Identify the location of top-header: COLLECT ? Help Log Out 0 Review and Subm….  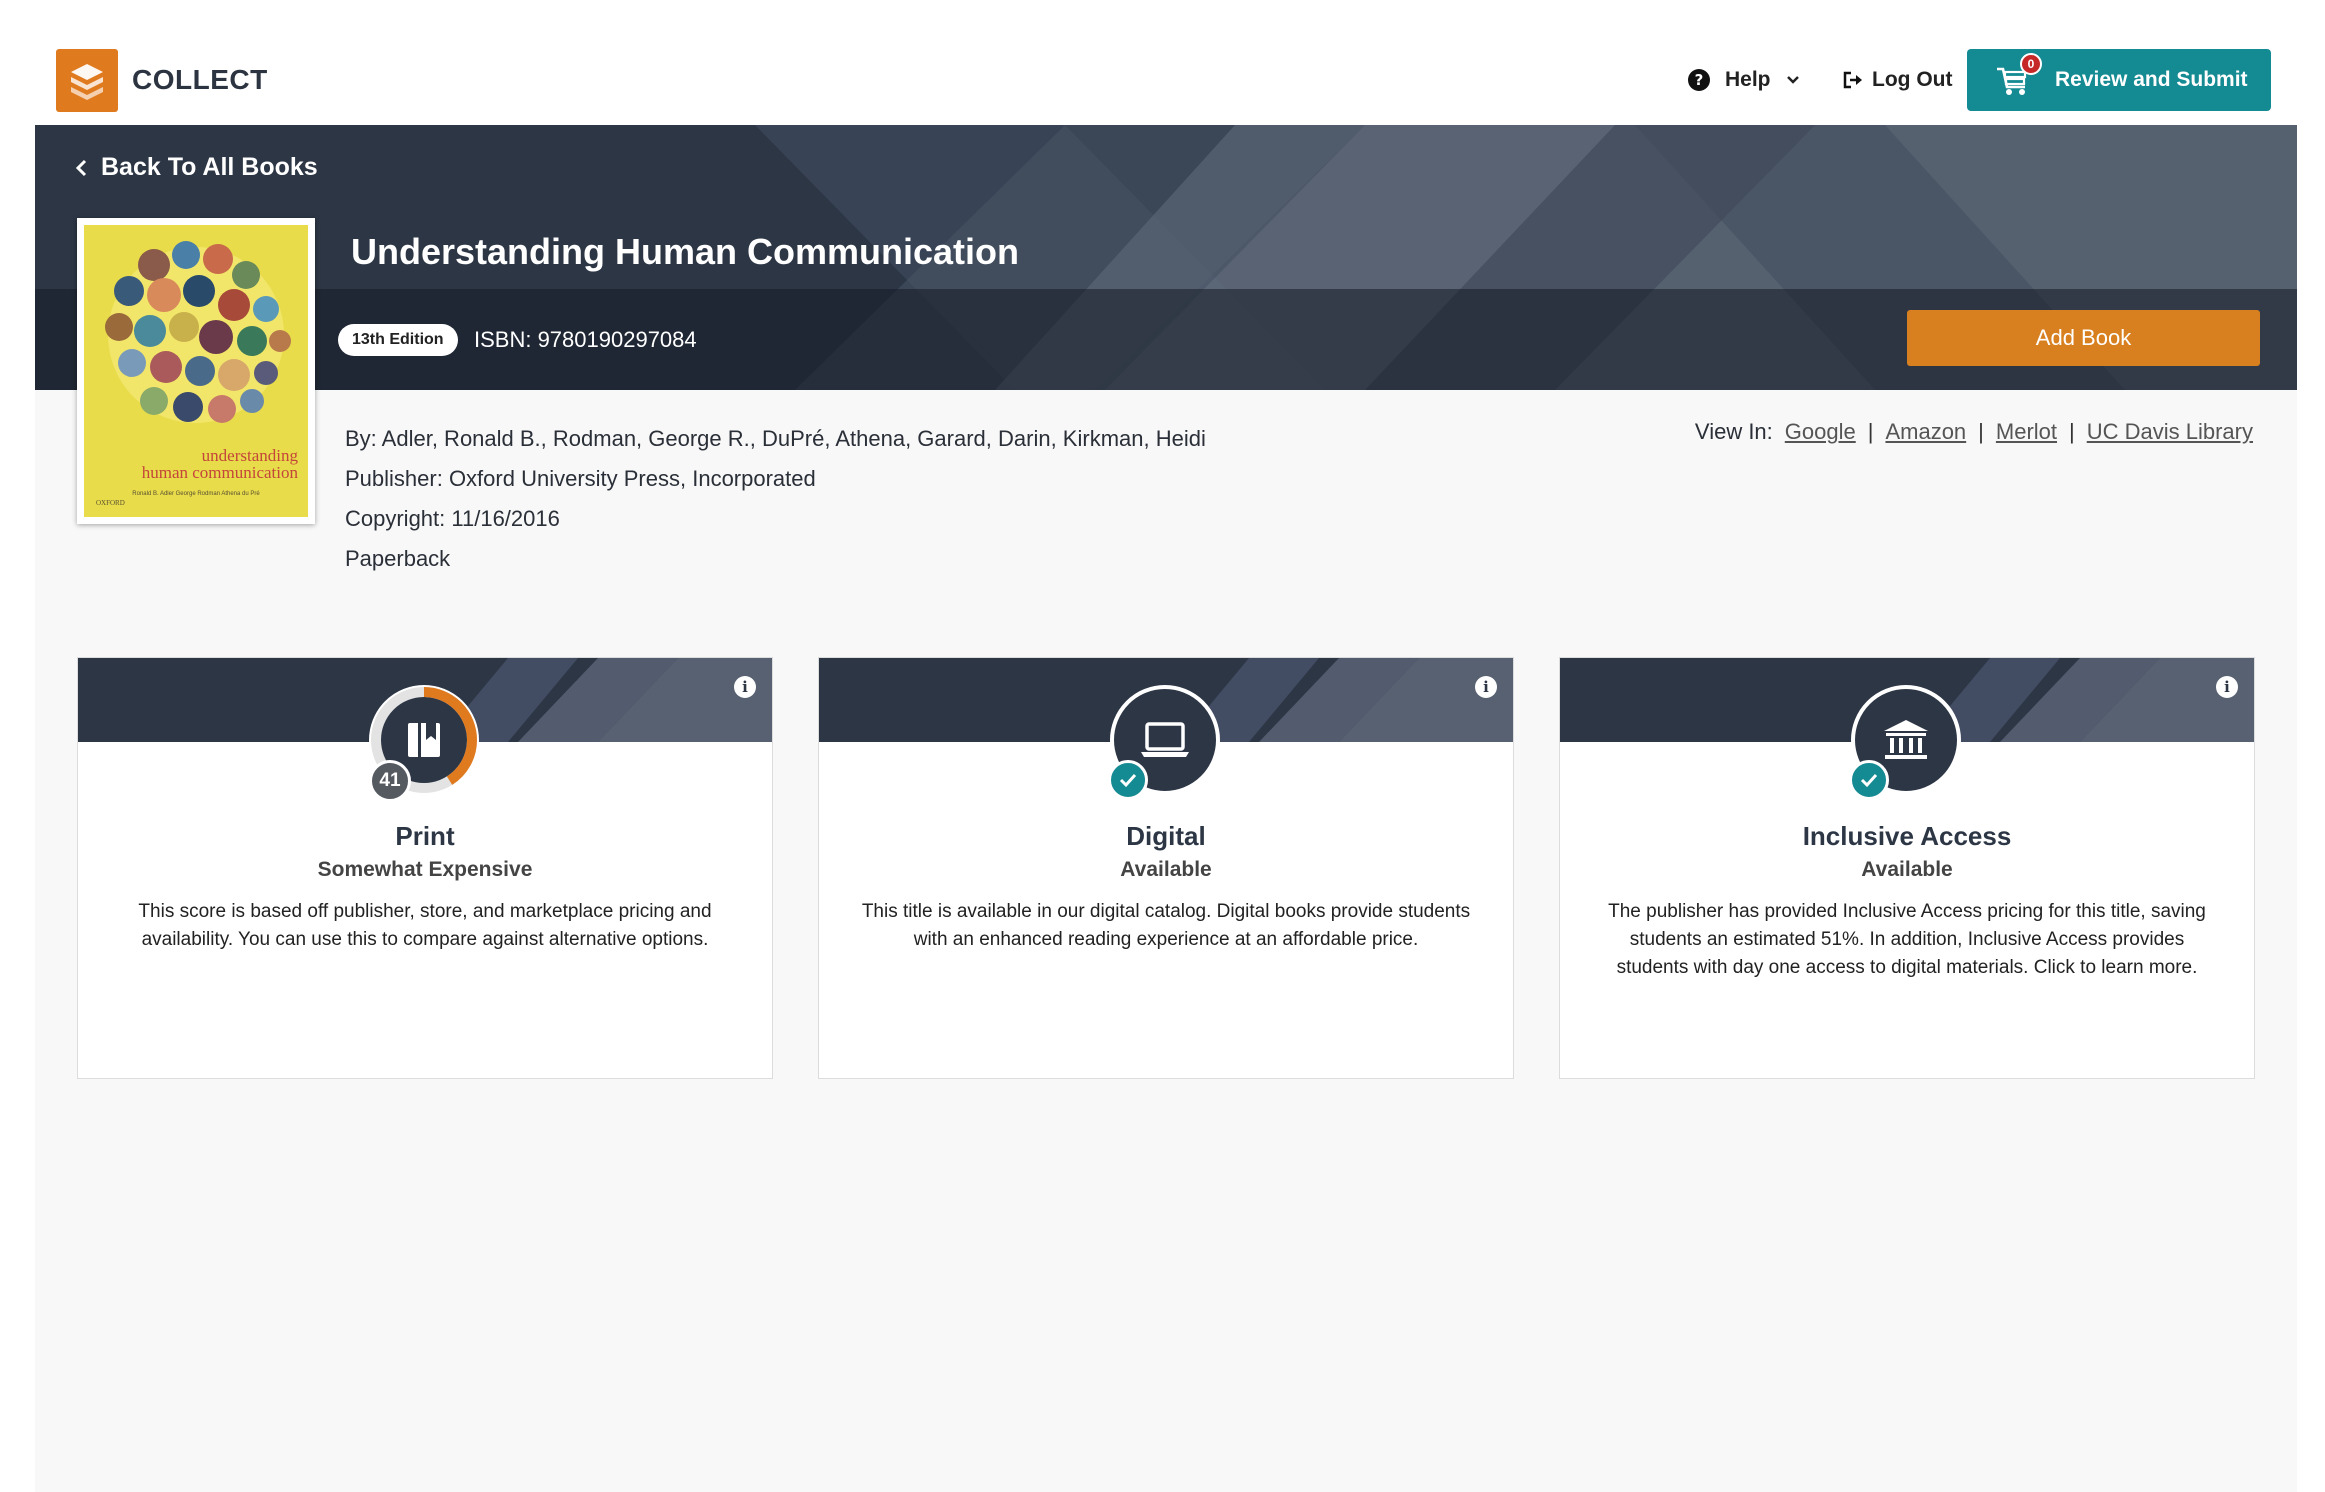
(1162, 62).